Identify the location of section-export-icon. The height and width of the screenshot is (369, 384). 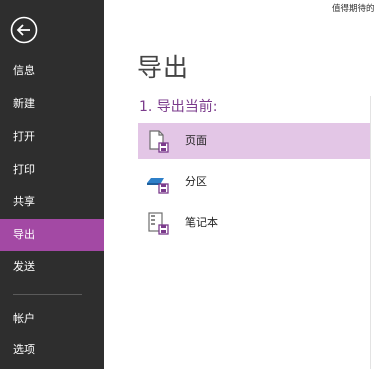
(158, 182).